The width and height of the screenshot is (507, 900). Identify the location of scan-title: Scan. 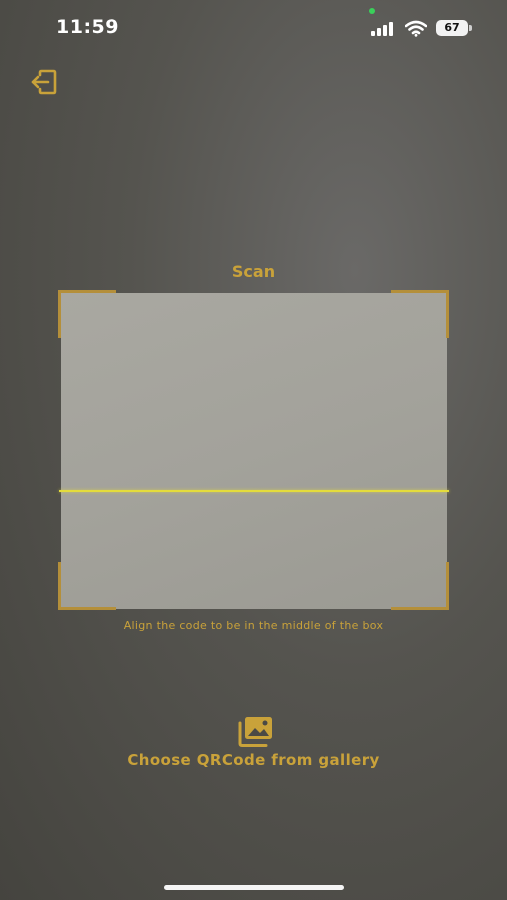
(253, 271).